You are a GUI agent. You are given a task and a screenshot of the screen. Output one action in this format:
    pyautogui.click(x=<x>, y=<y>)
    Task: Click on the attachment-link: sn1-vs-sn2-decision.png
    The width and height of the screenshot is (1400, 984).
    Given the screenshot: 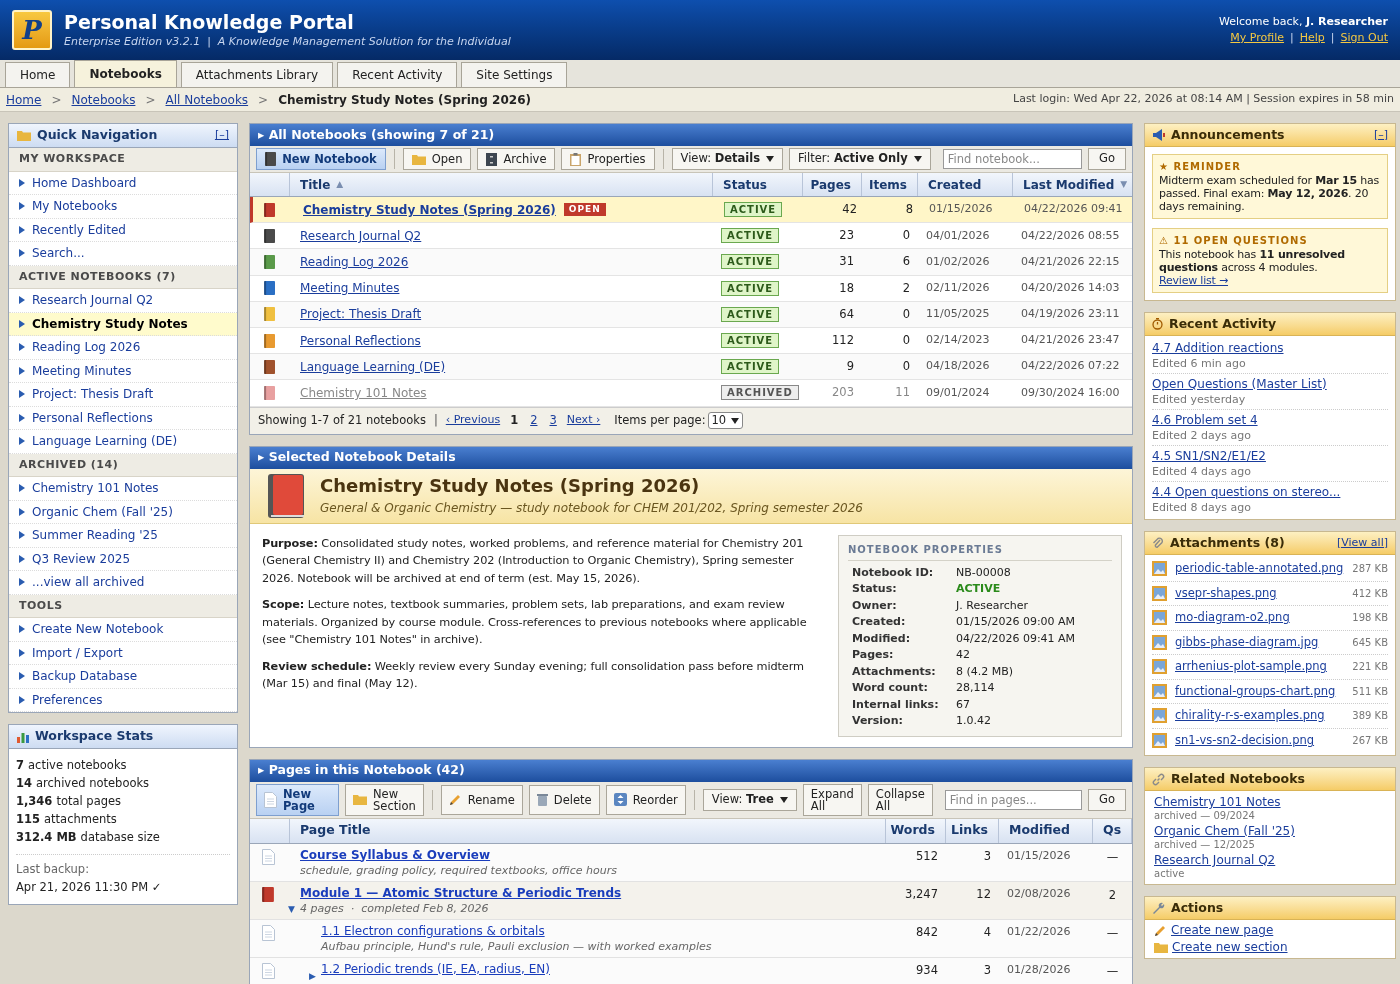 What is the action you would take?
    pyautogui.click(x=1260, y=741)
    